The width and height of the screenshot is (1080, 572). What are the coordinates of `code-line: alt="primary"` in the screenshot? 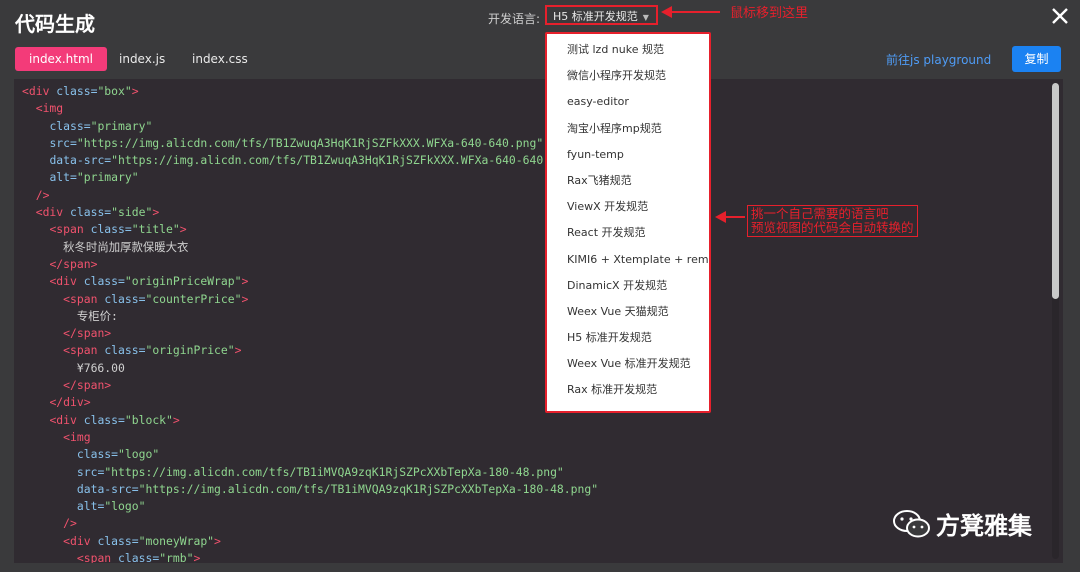 It's located at (310, 177).